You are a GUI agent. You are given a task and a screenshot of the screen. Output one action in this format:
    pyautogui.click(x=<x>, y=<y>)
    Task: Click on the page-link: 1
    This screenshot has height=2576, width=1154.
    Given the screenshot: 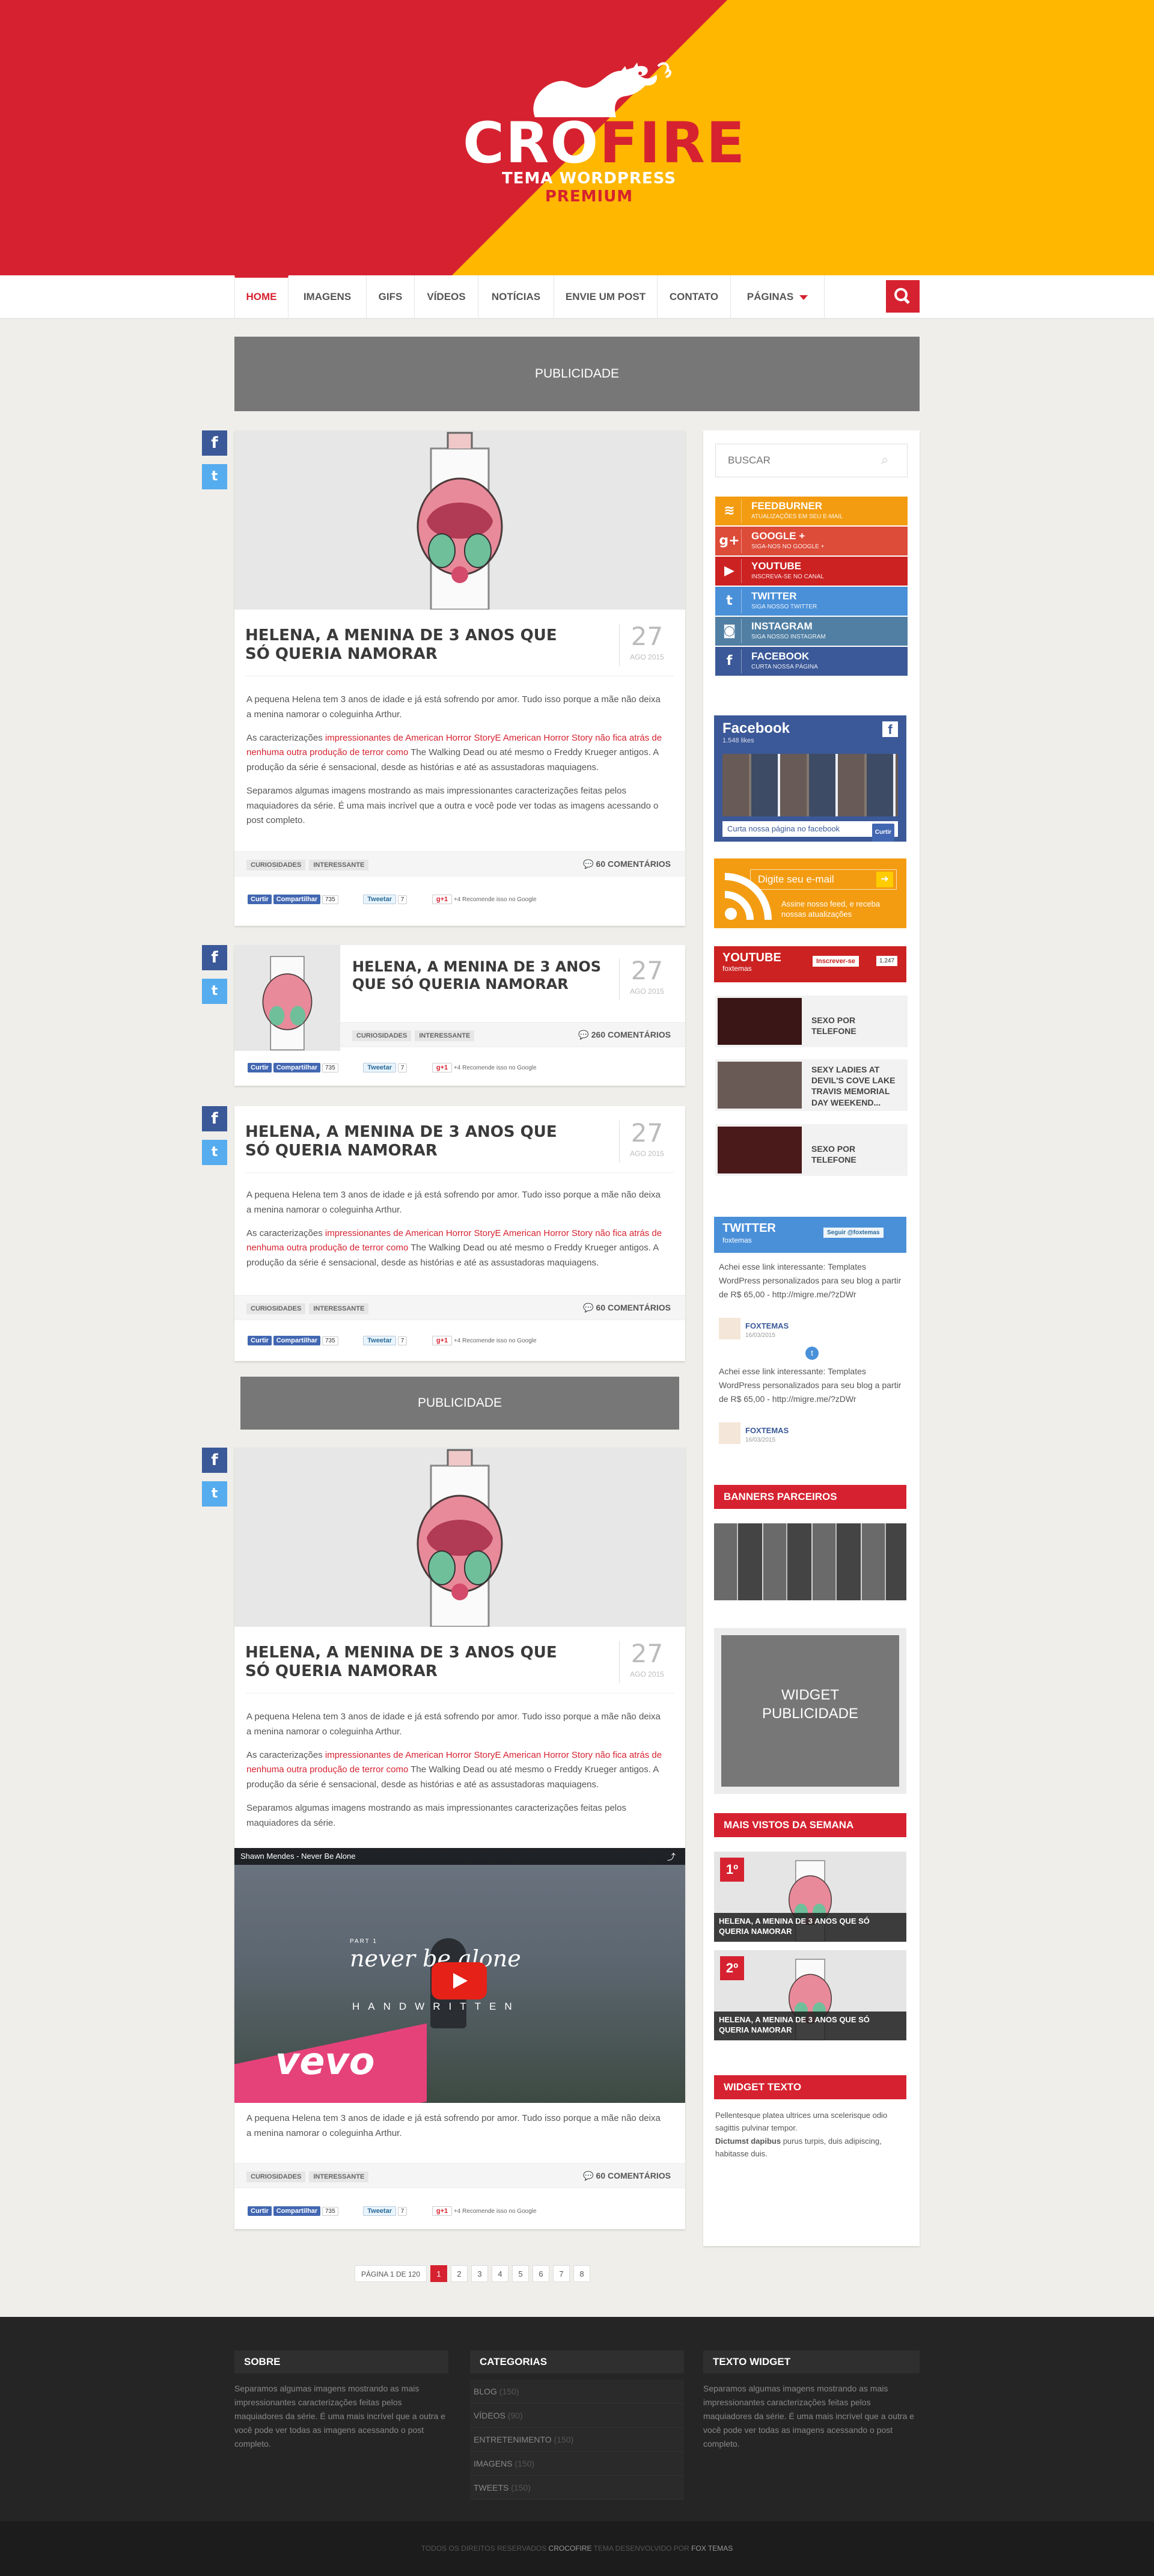 What is the action you would take?
    pyautogui.click(x=438, y=2273)
    